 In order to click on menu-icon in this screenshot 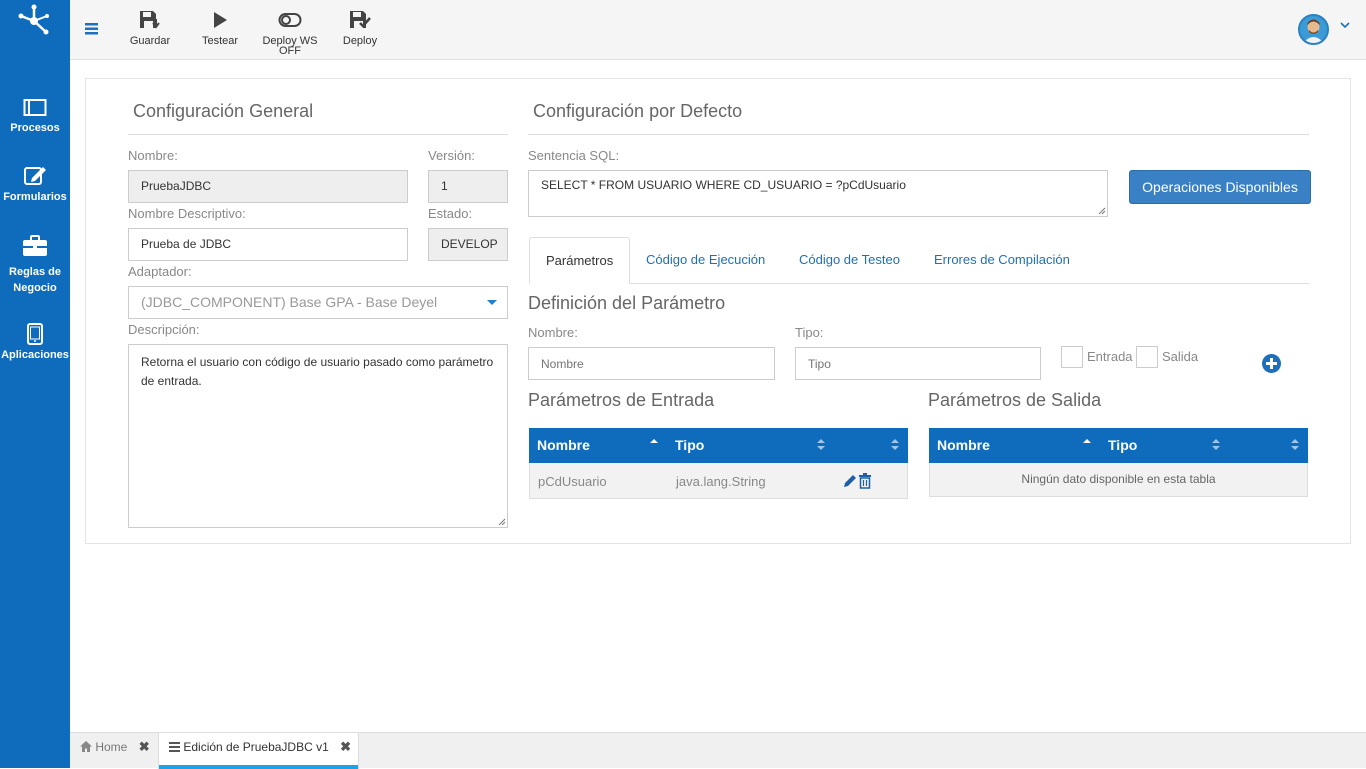, I will do `click(92, 28)`.